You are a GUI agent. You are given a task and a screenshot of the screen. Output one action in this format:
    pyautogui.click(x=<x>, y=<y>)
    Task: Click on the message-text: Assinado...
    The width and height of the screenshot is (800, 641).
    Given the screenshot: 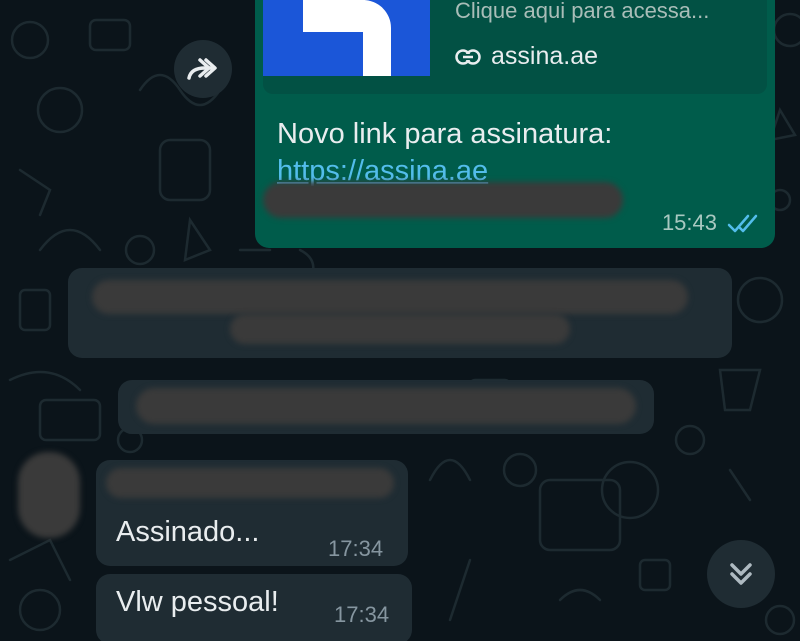 What is the action you would take?
    pyautogui.click(x=188, y=532)
    